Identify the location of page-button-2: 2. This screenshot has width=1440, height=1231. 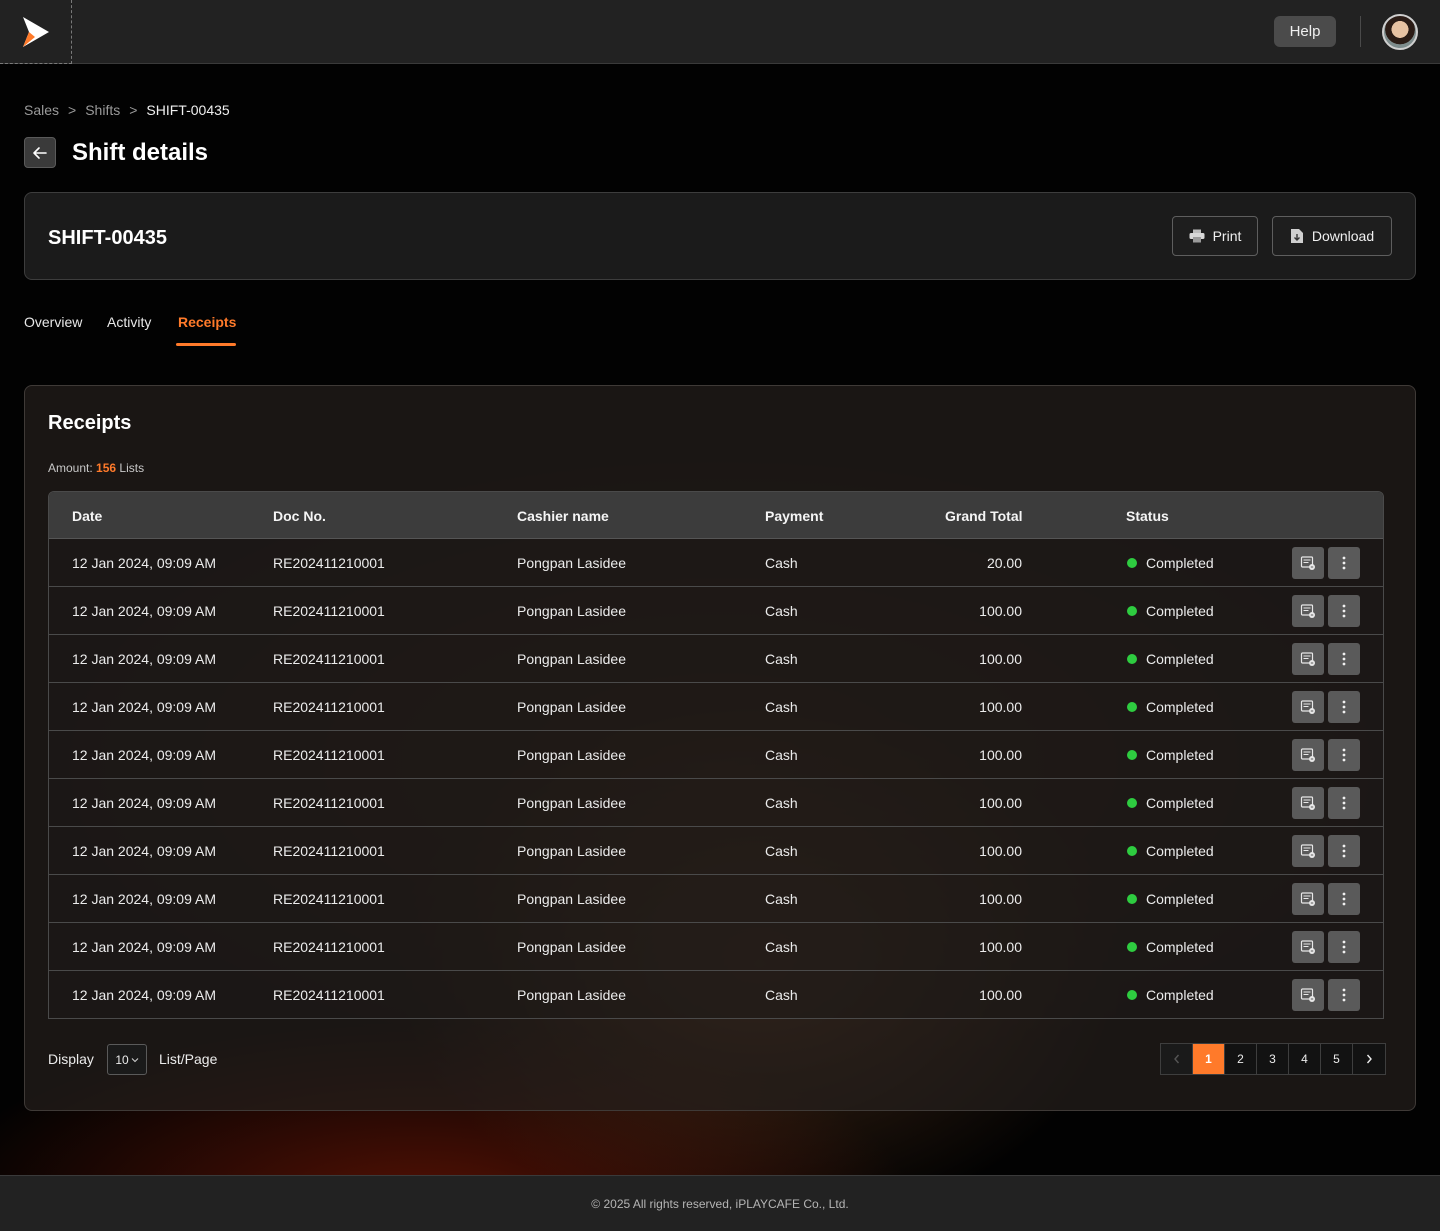
(1241, 1059).